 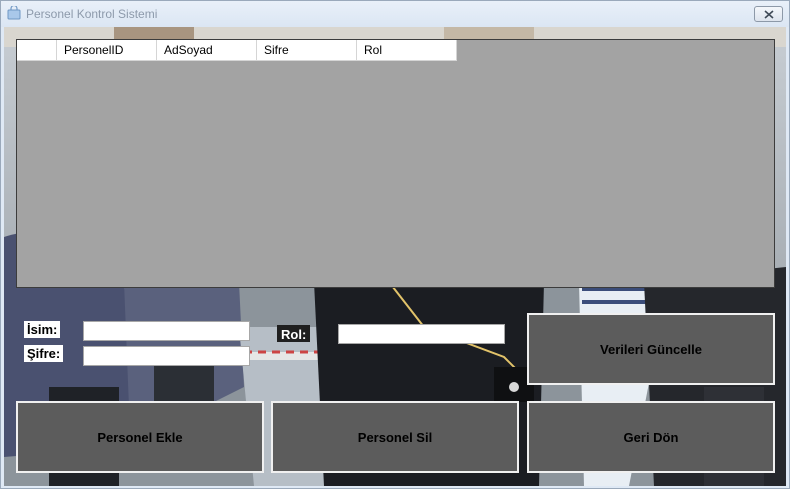 I want to click on row-header-corner, so click(x=37, y=50).